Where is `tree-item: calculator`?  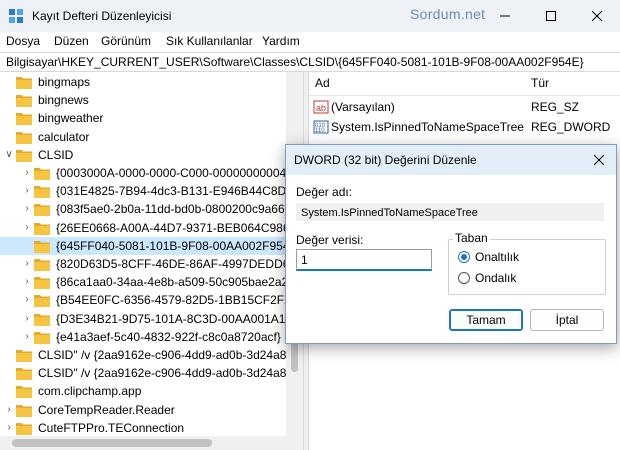 tree-item: calculator is located at coordinates (143, 137).